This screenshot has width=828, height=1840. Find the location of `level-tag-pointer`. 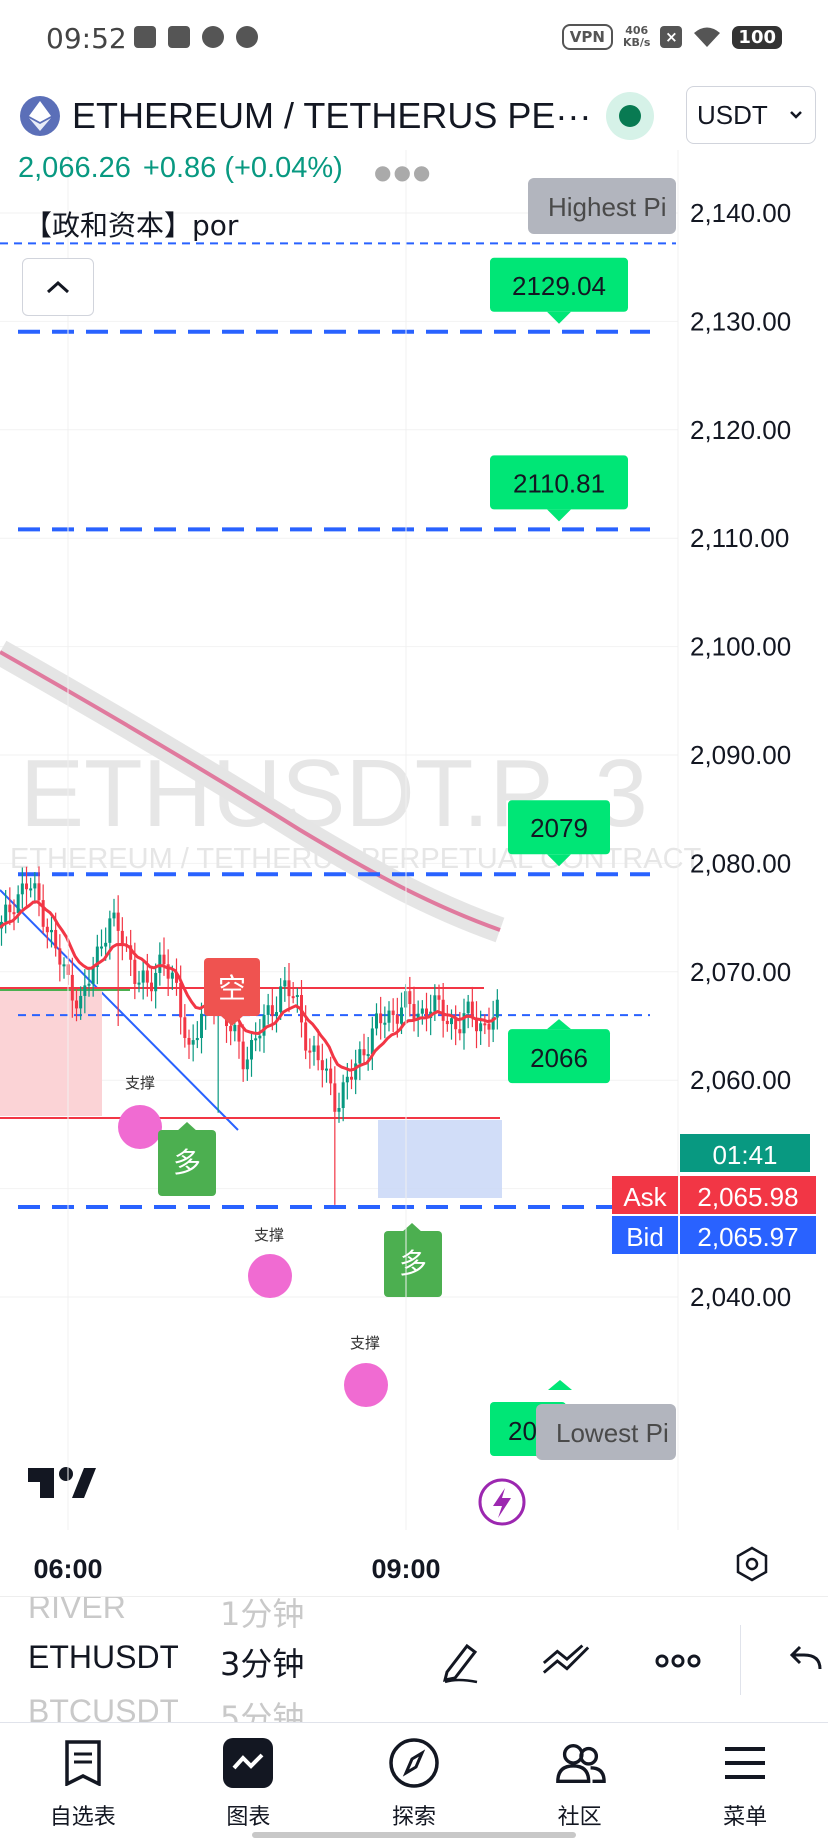

level-tag-pointer is located at coordinates (559, 515).